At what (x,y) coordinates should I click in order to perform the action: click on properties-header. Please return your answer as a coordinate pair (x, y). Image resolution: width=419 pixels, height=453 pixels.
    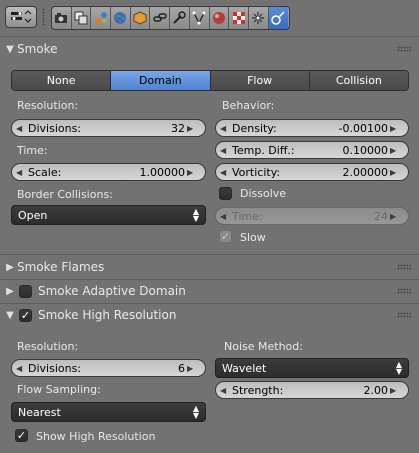
    Looking at the image, I should click on (209, 18).